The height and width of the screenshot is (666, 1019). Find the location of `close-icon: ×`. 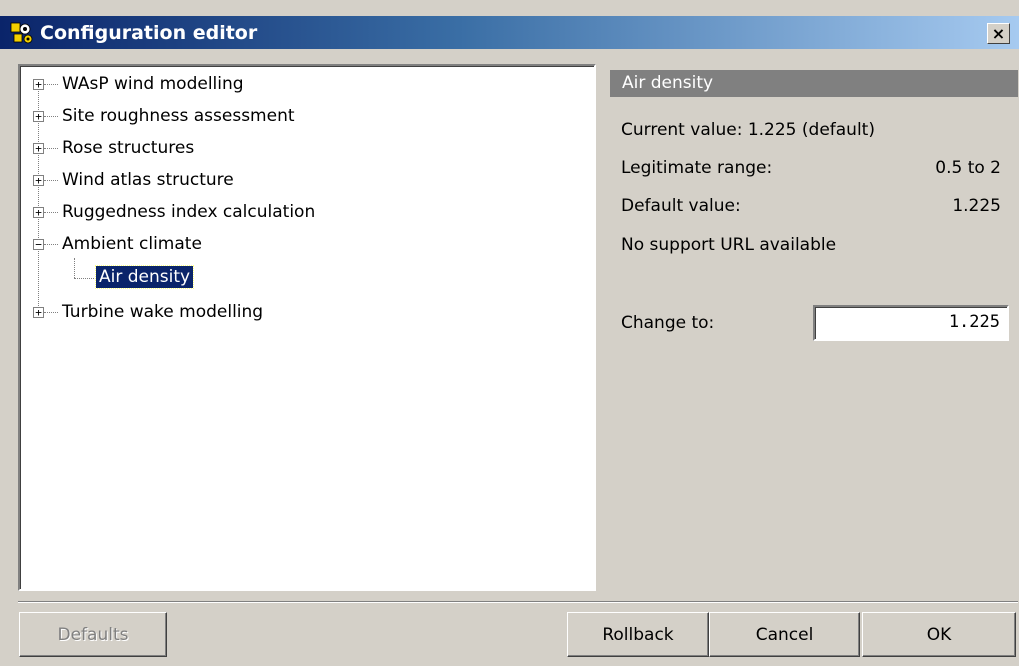

close-icon: × is located at coordinates (998, 33).